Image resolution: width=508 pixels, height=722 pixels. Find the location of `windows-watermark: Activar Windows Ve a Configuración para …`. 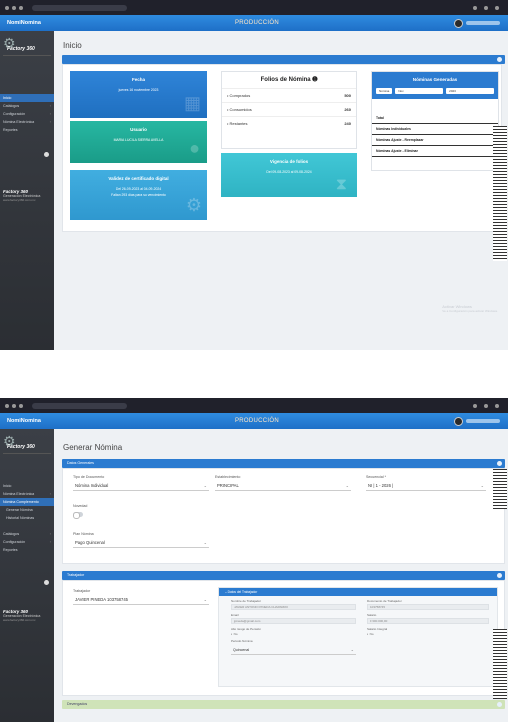

windows-watermark: Activar Windows Ve a Configuración para … is located at coordinates (470, 308).